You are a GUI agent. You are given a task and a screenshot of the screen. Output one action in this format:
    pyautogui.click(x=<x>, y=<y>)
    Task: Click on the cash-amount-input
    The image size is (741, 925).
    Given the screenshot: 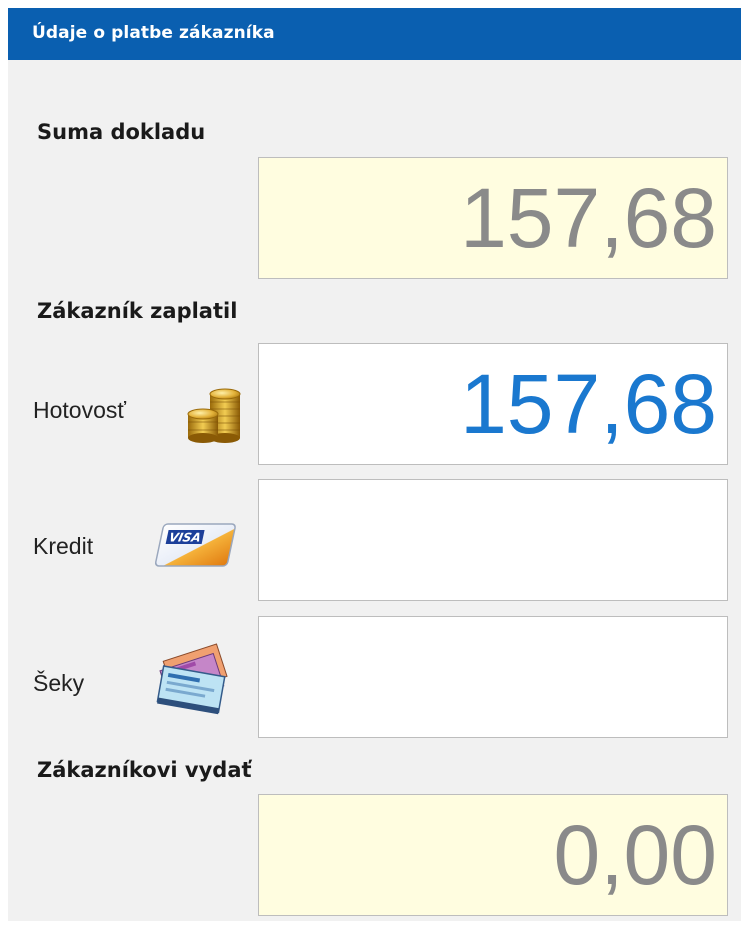 What is the action you would take?
    pyautogui.click(x=493, y=404)
    